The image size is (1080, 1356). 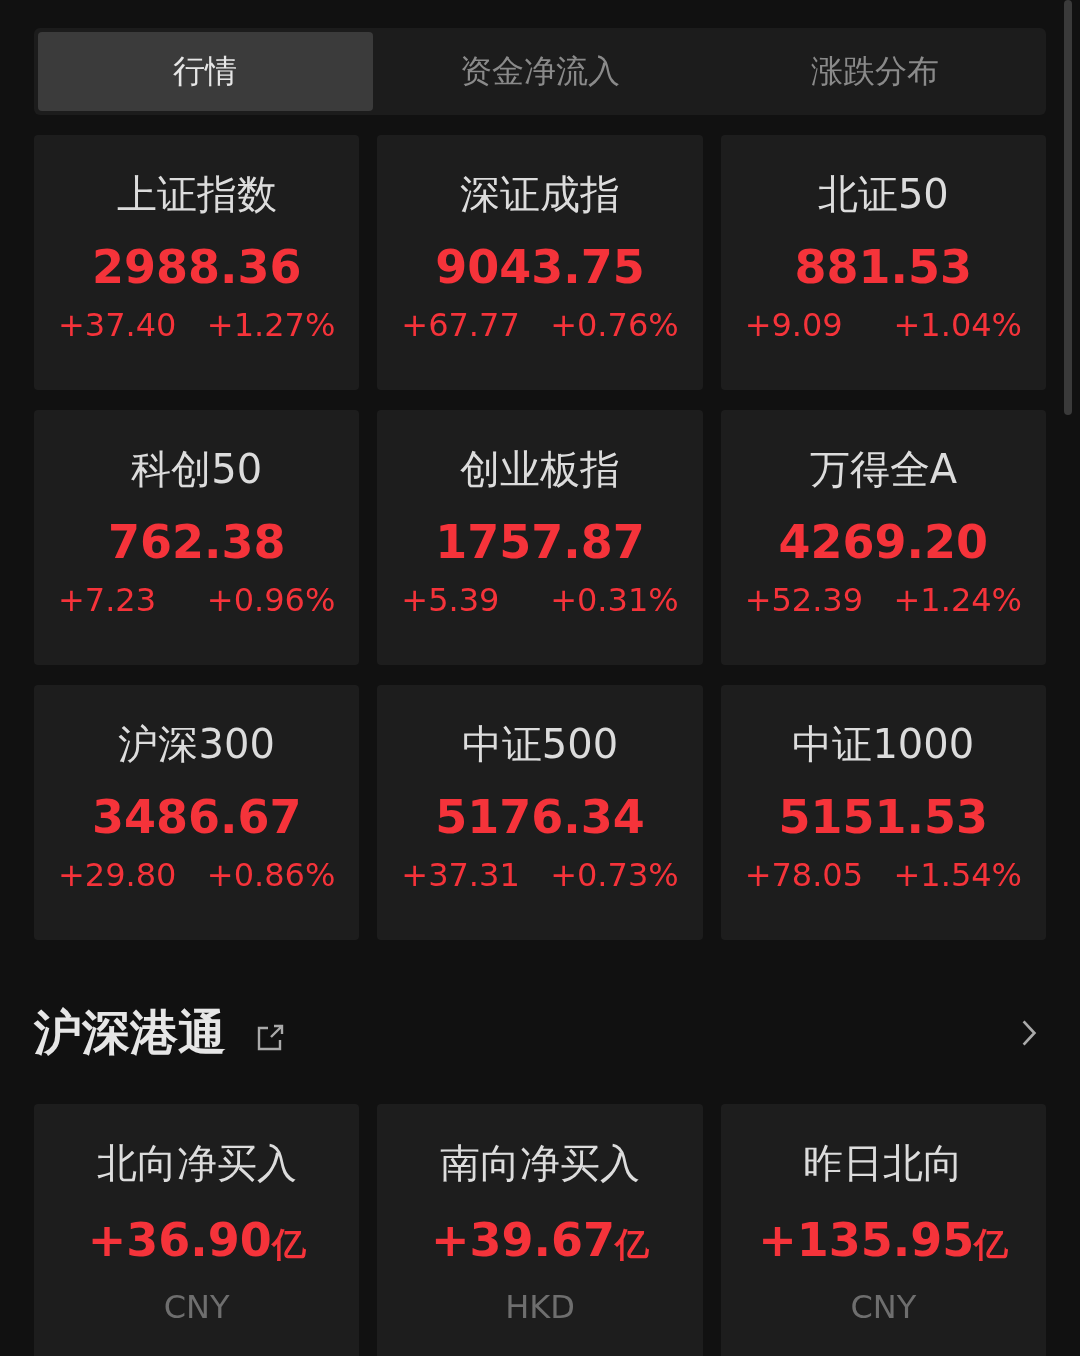 What do you see at coordinates (450, 600) in the screenshot?
I see `index-change: +5.39` at bounding box center [450, 600].